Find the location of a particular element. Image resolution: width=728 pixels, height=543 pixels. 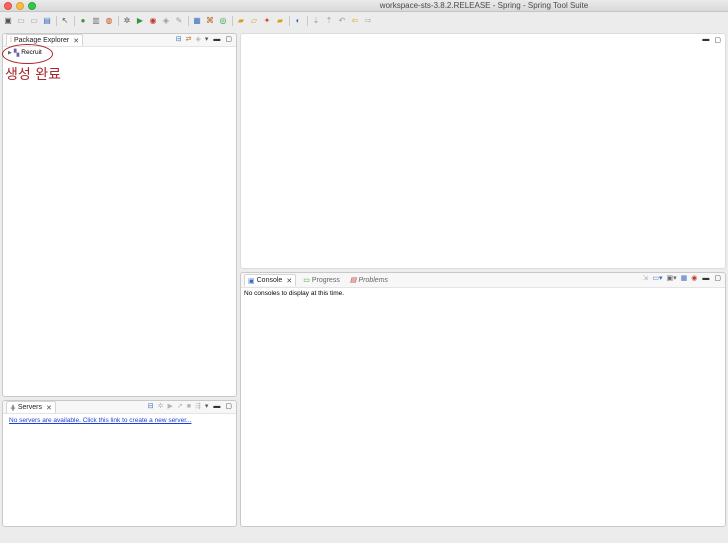

problems-icon: ▤ is located at coordinates (353, 280).